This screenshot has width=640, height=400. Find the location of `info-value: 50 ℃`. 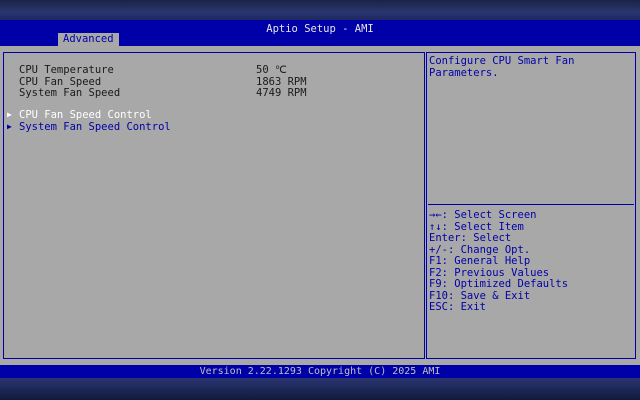

info-value: 50 ℃ is located at coordinates (271, 70).